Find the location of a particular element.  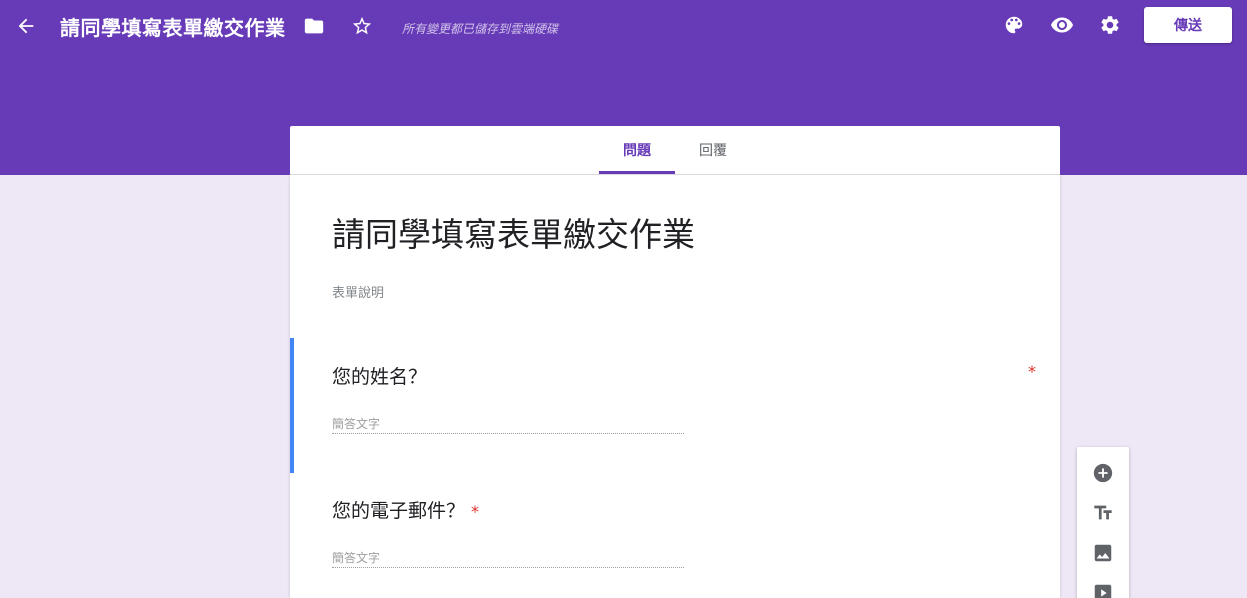

back-button is located at coordinates (26, 26).